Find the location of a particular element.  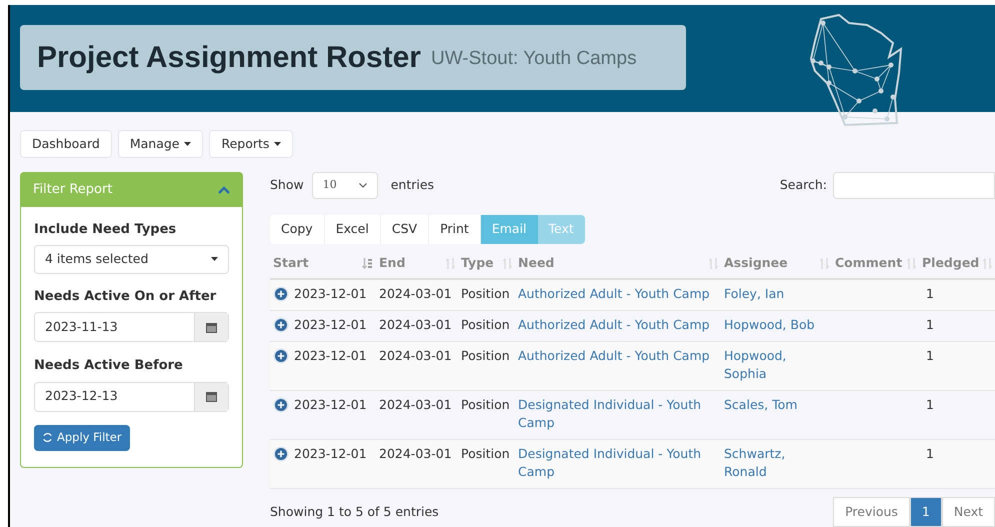

date-field: 2023-12-13 is located at coordinates (131, 397).